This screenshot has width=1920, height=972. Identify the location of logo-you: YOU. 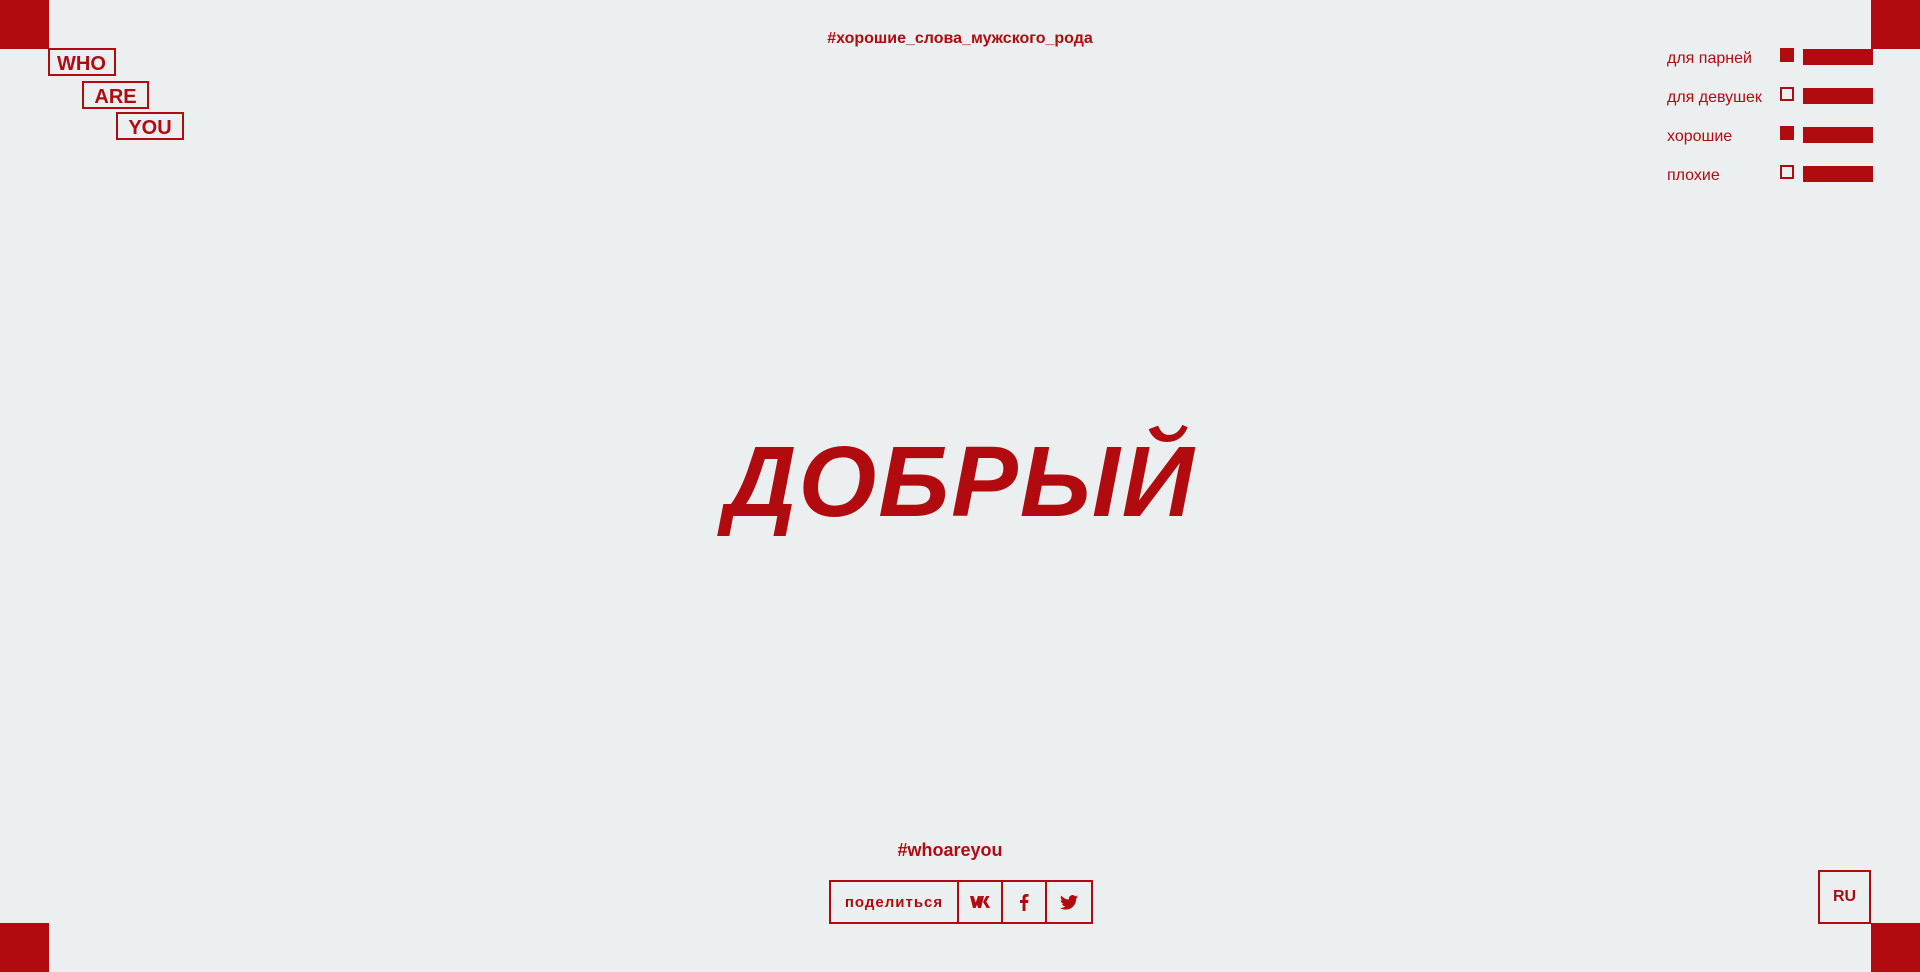
(150, 126).